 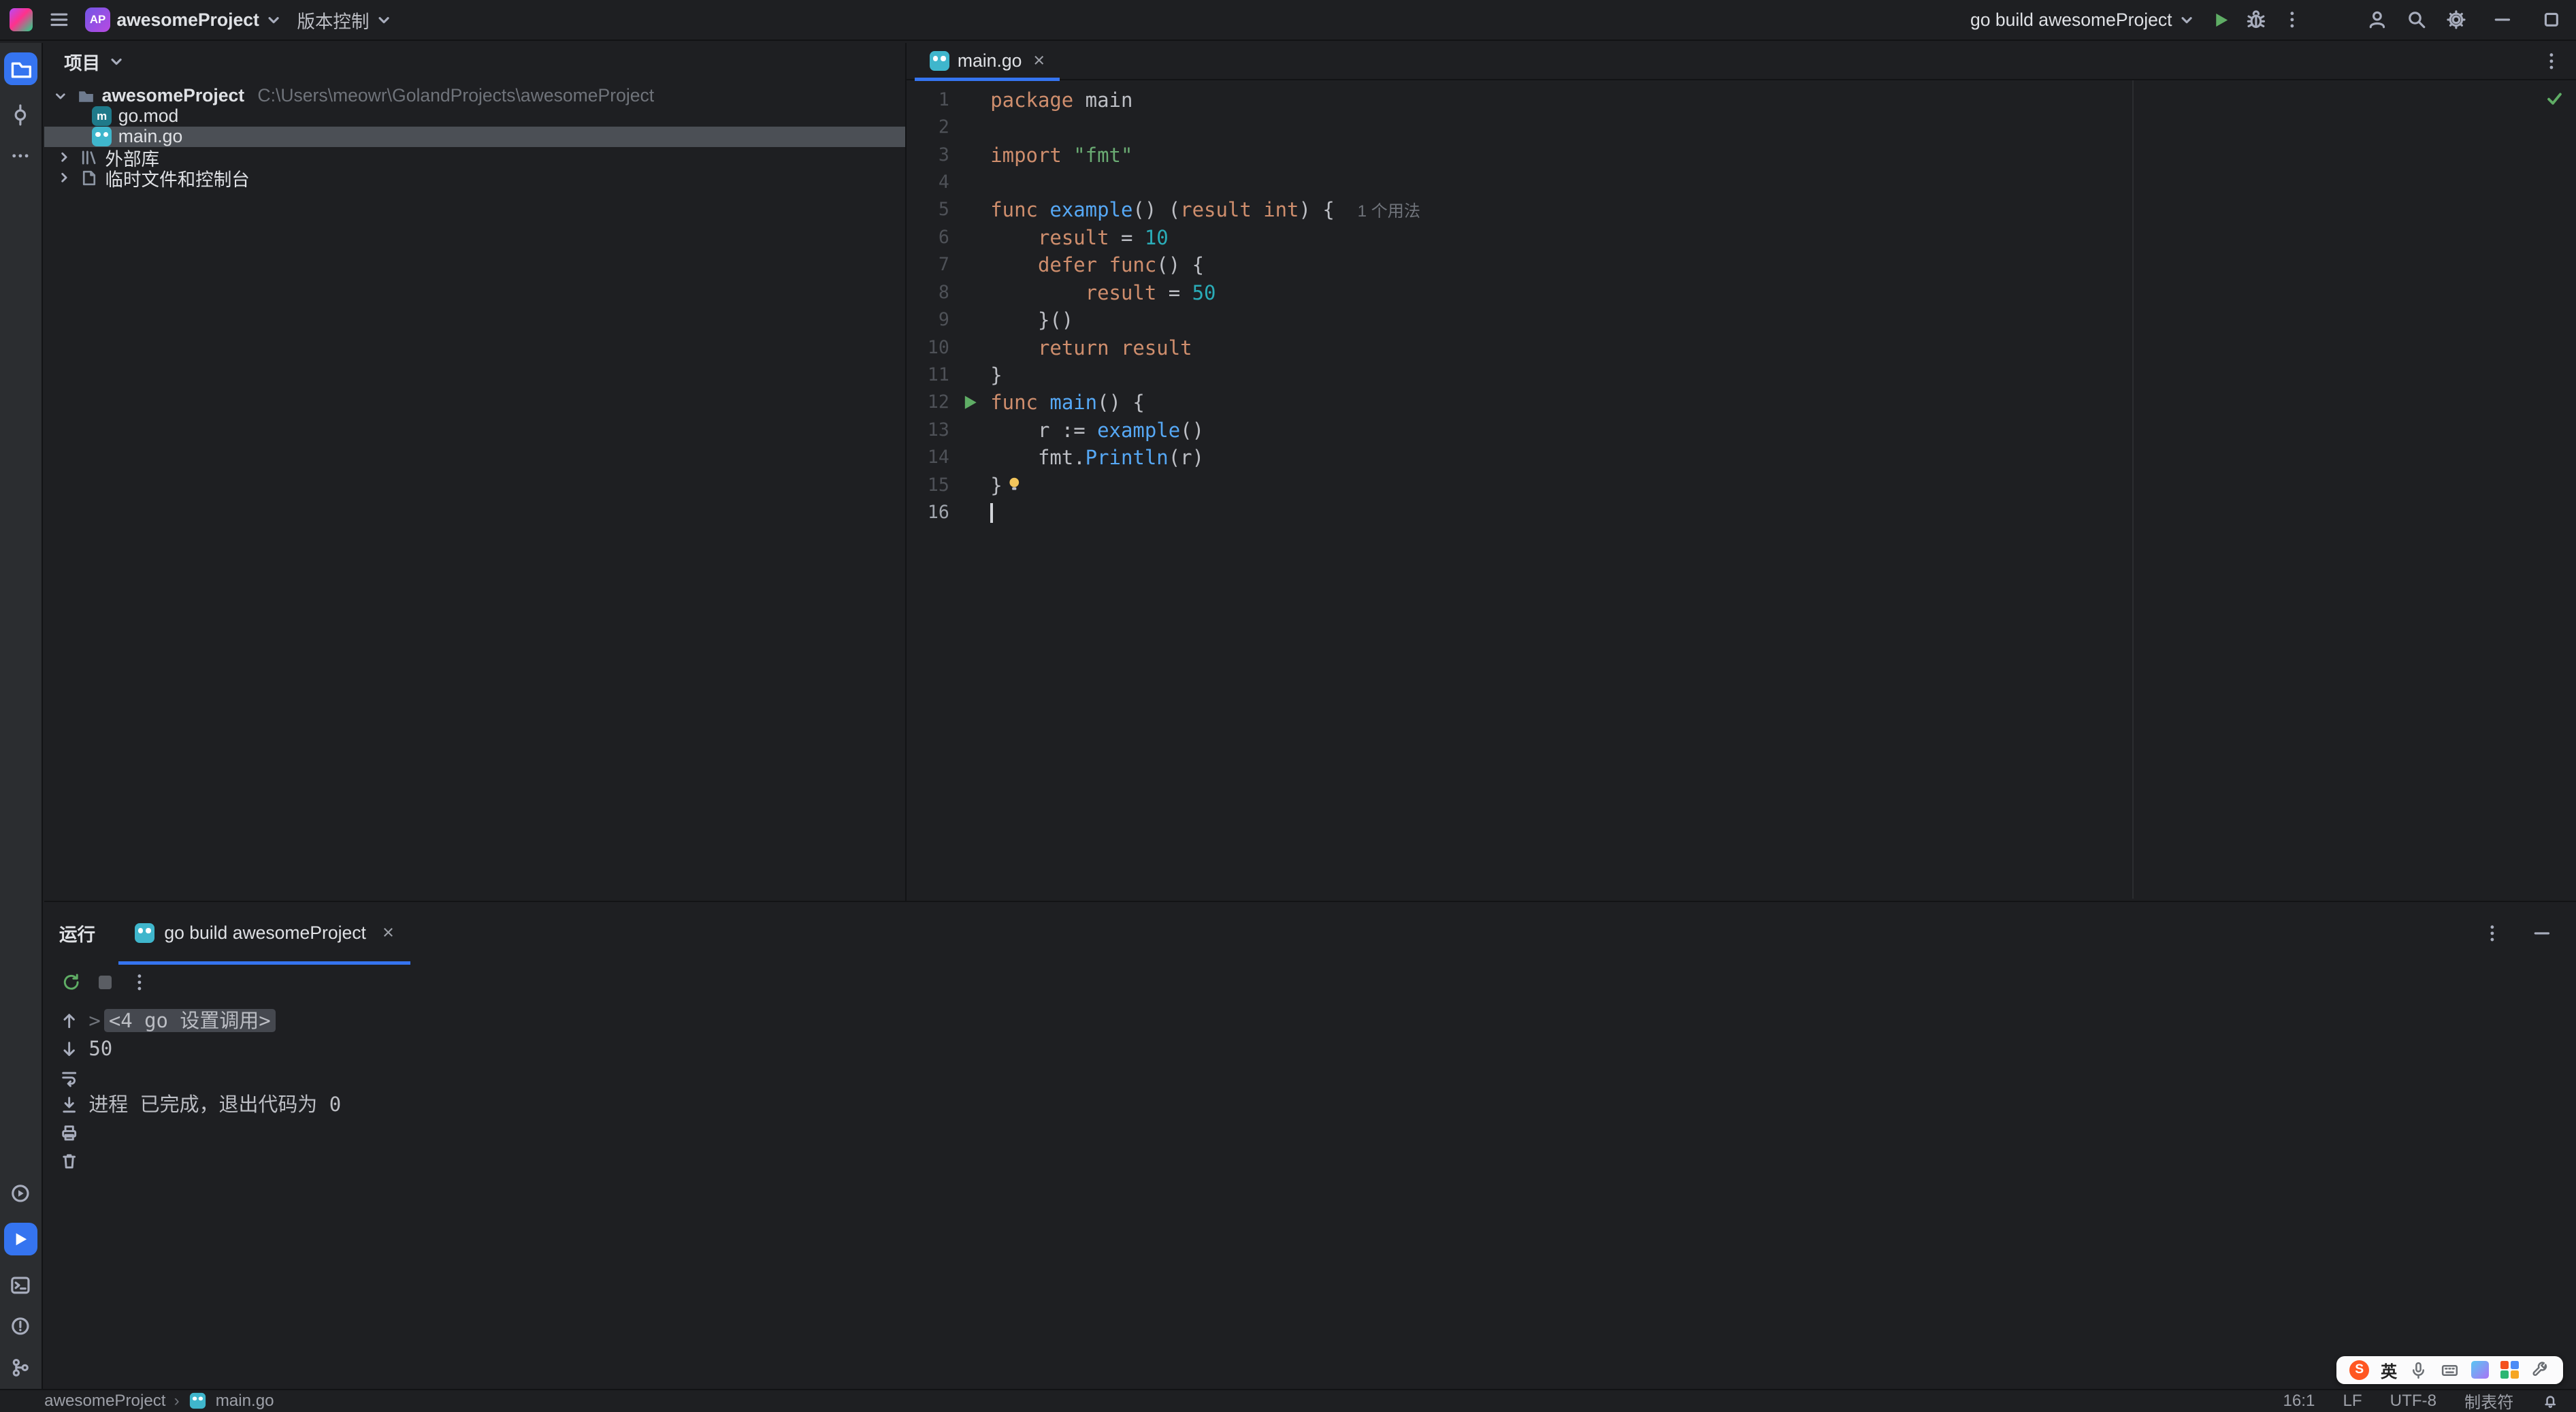 I want to click on tree-item-maingo: main.go, so click(x=475, y=137).